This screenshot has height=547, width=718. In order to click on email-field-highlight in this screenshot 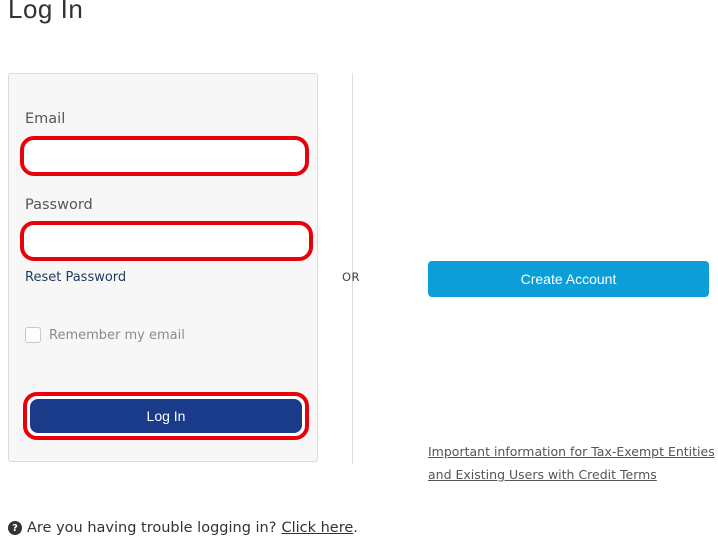, I will do `click(164, 156)`.